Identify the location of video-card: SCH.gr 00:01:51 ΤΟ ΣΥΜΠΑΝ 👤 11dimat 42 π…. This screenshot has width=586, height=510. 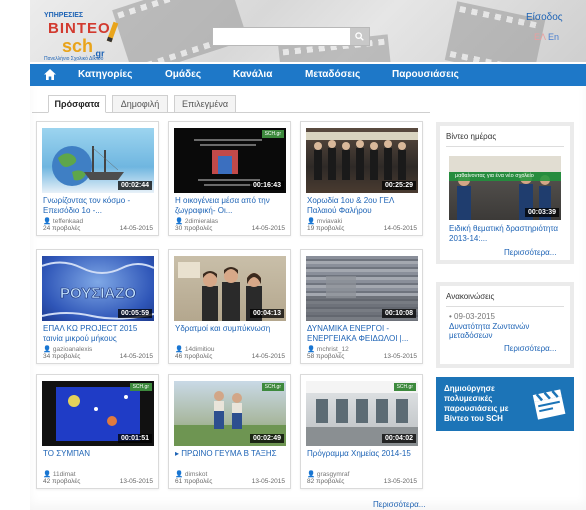
(97, 431).